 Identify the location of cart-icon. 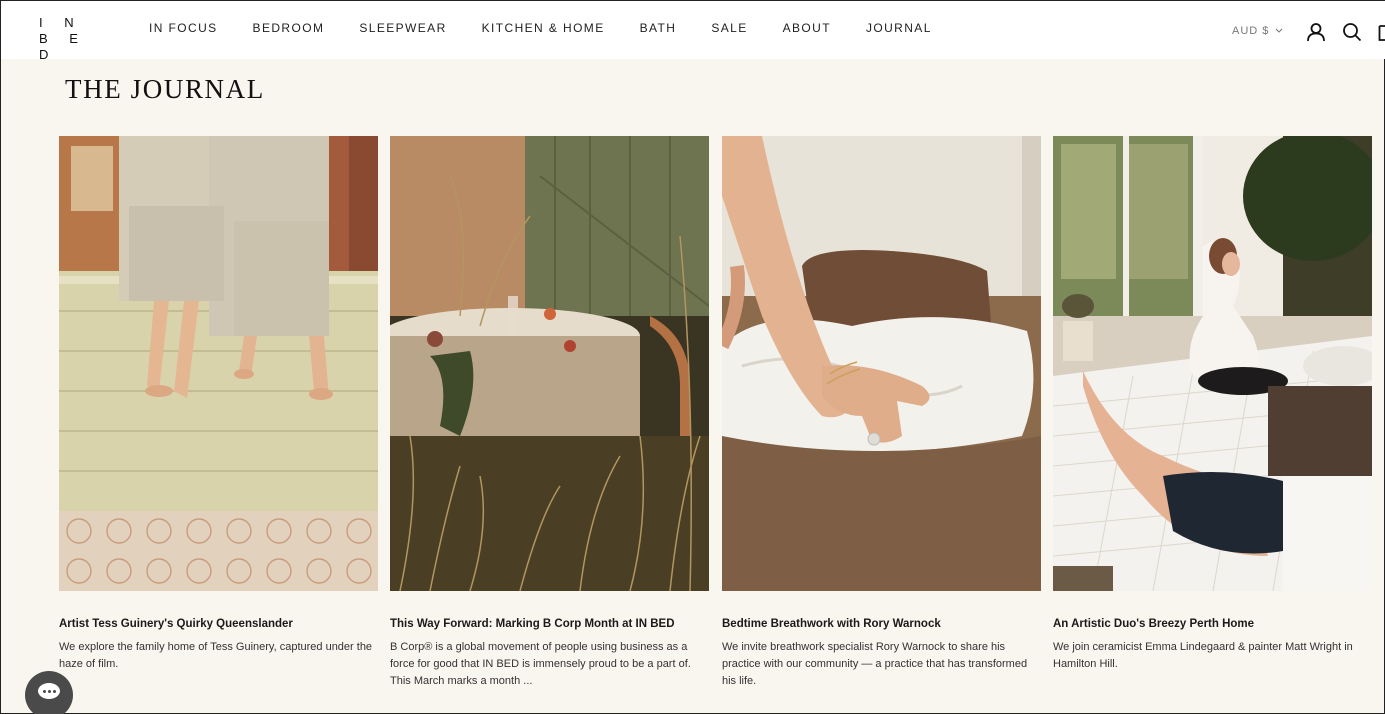
(1381, 32).